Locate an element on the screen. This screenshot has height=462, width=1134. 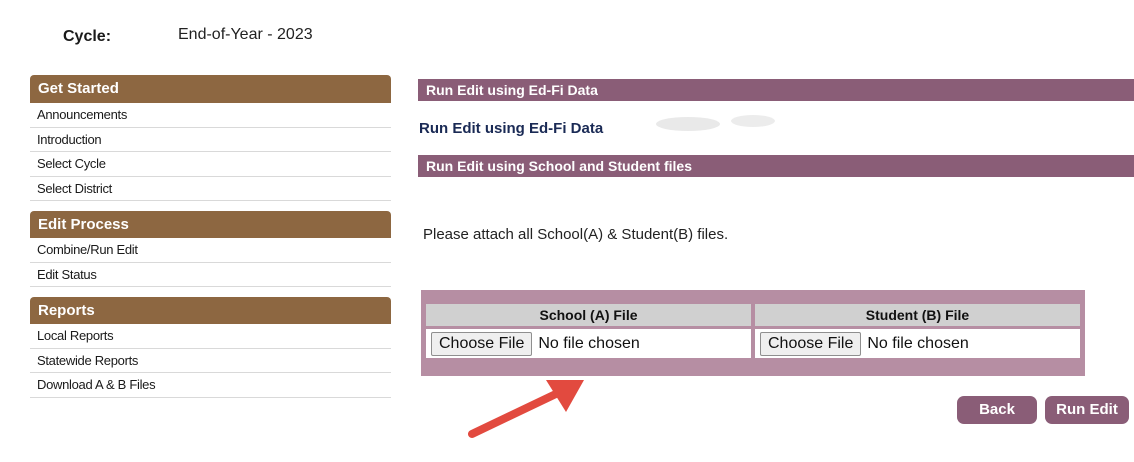
student-file-status: No file chosen is located at coordinates (918, 343).